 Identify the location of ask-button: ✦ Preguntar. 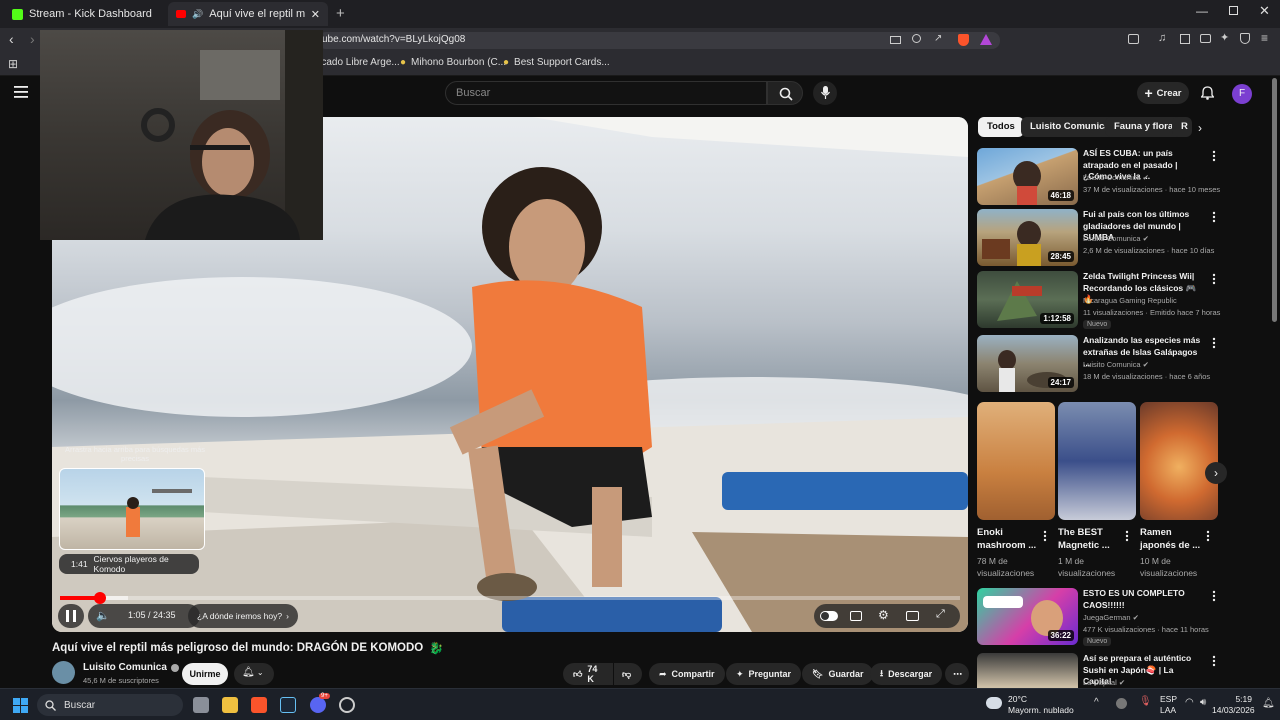
(764, 674).